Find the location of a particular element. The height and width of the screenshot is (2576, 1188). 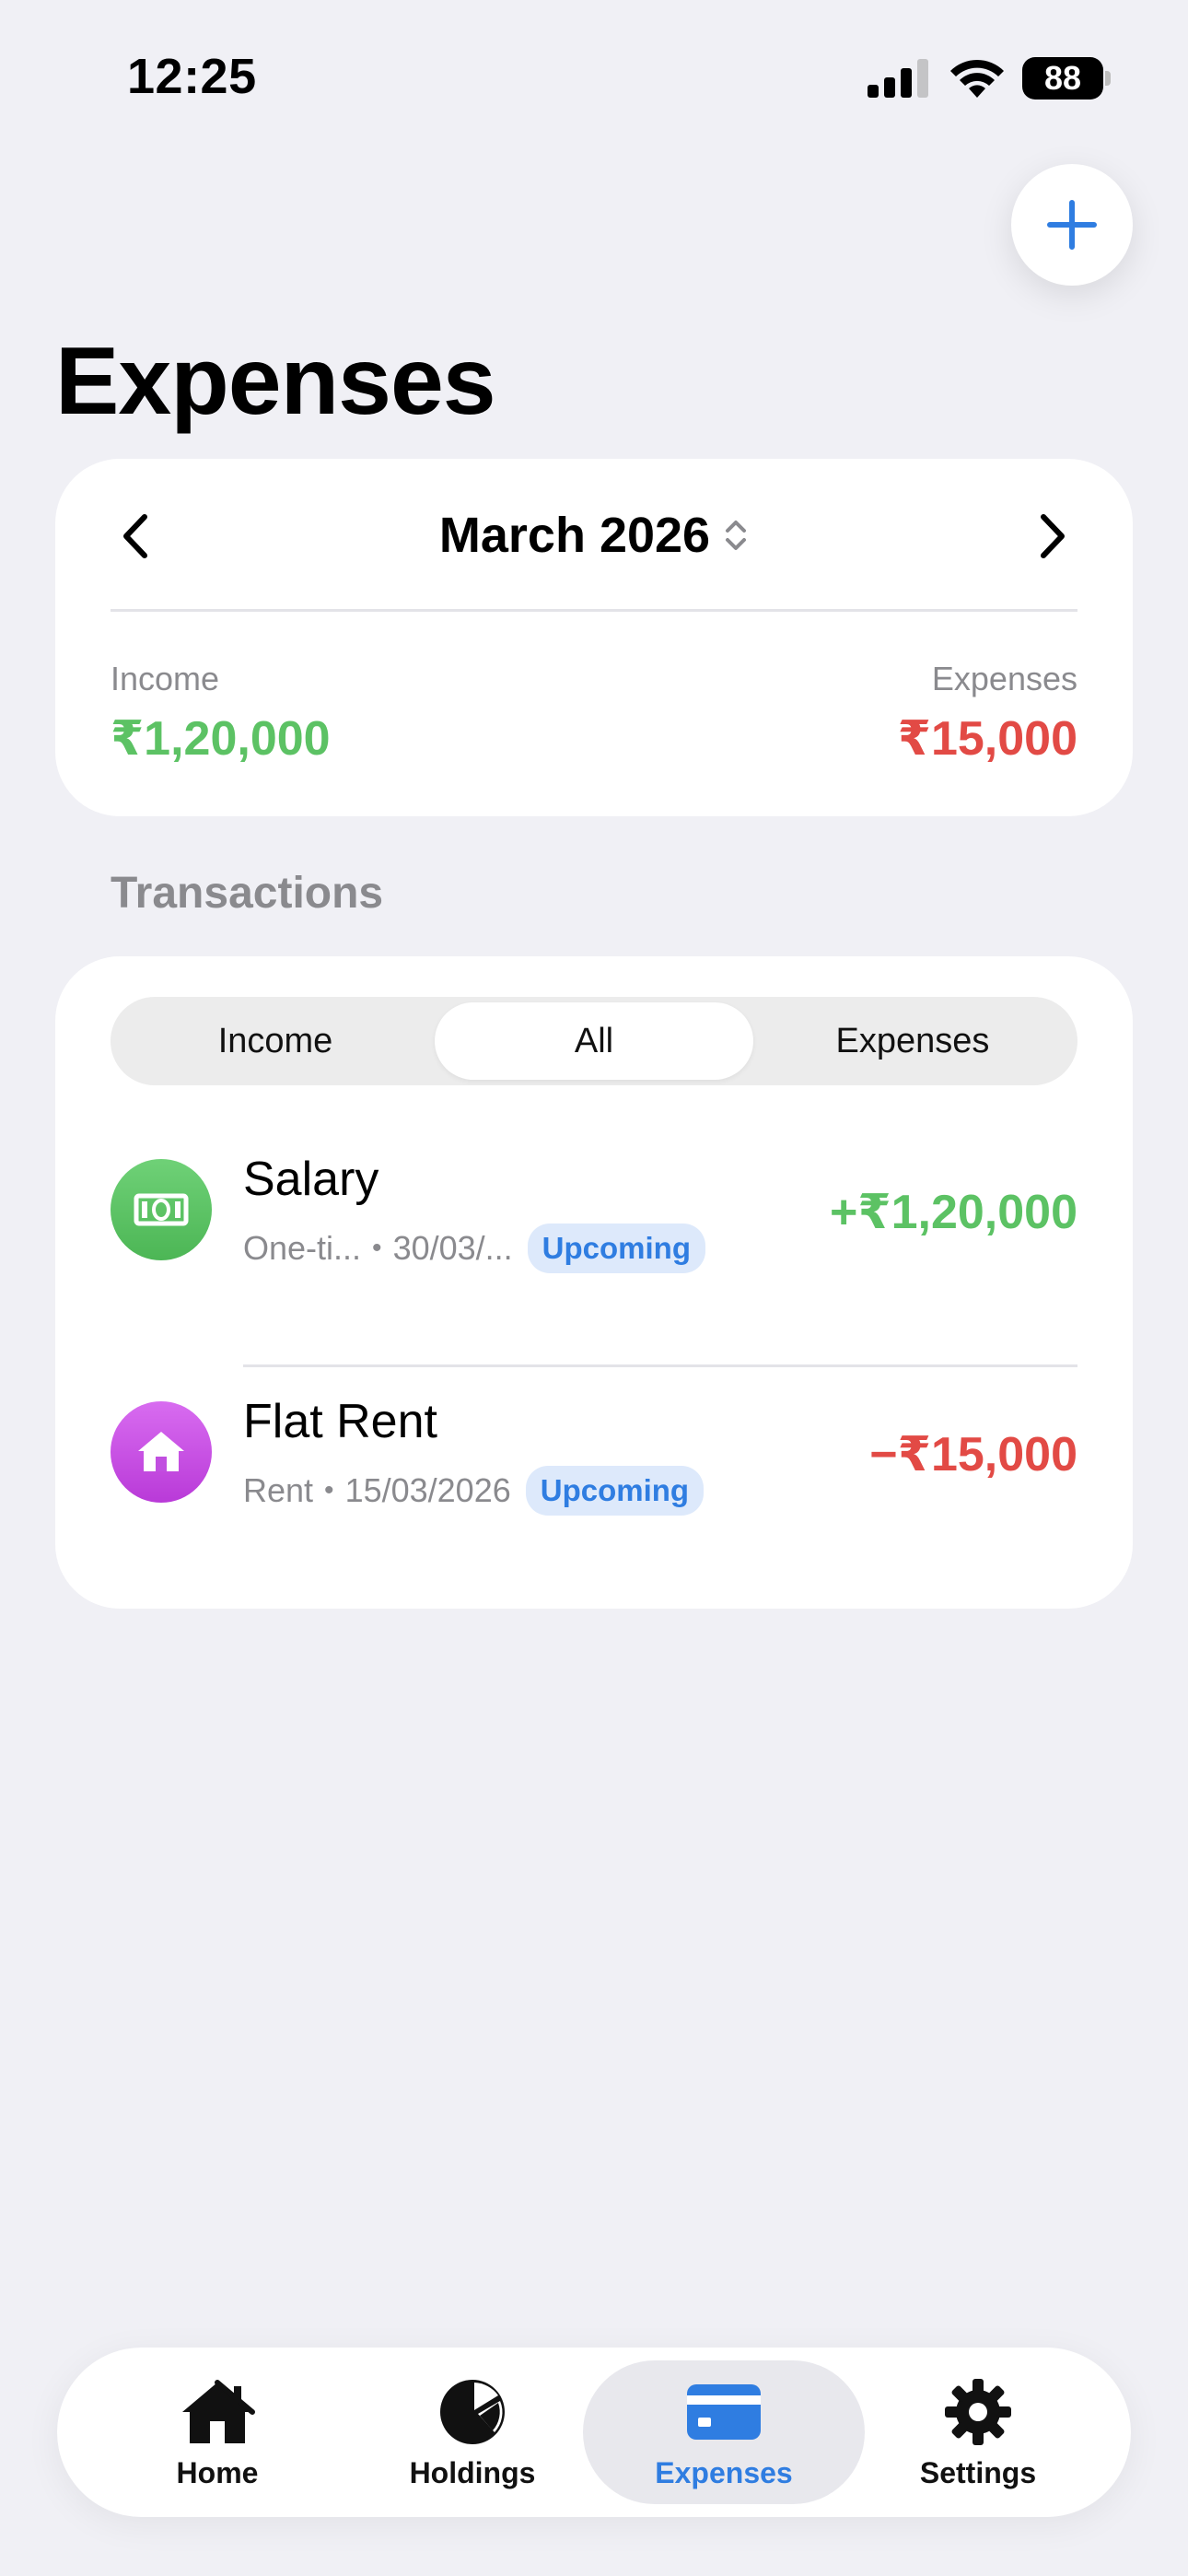

divider is located at coordinates (594, 610).